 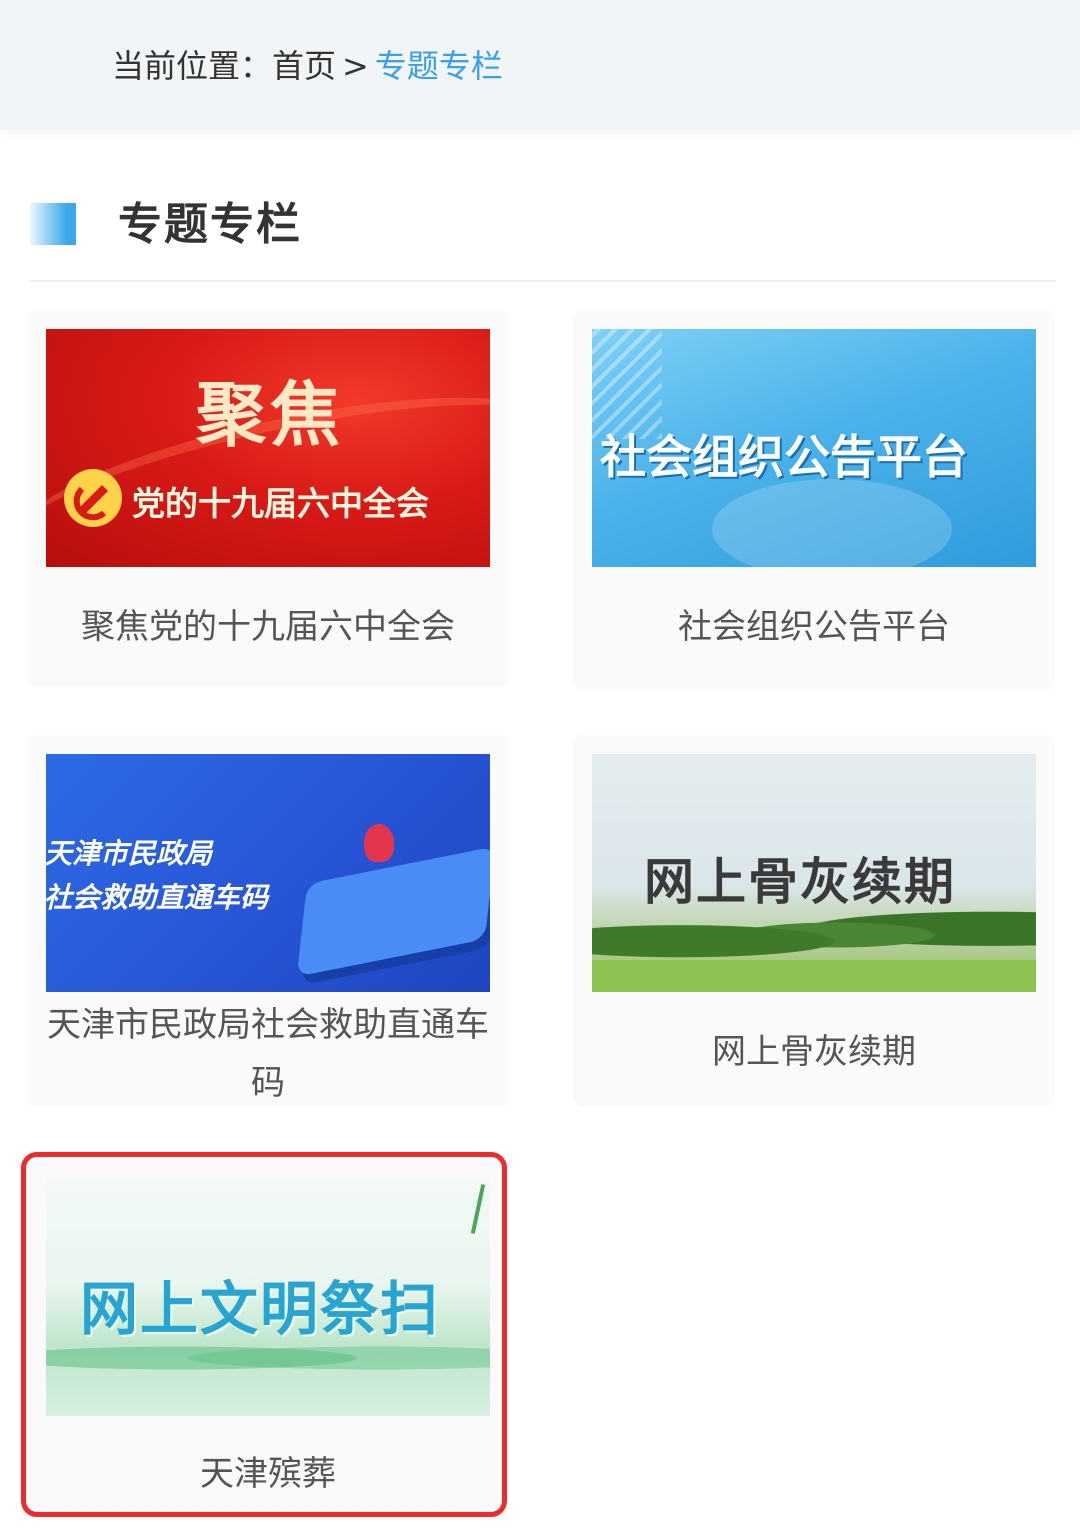 I want to click on topic-card-assistance: 天津市民政局 社会救助直通车码 天津市民政局社会救助直通车码, so click(x=268, y=921).